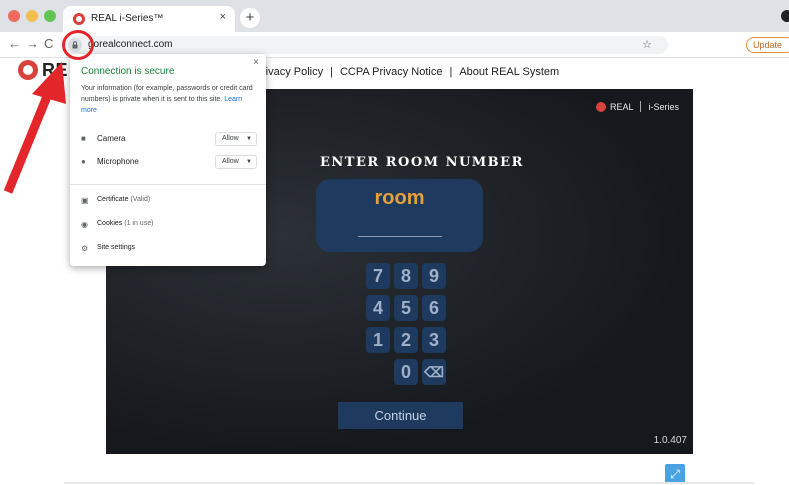 This screenshot has width=789, height=485. I want to click on key-9: 9, so click(434, 276).